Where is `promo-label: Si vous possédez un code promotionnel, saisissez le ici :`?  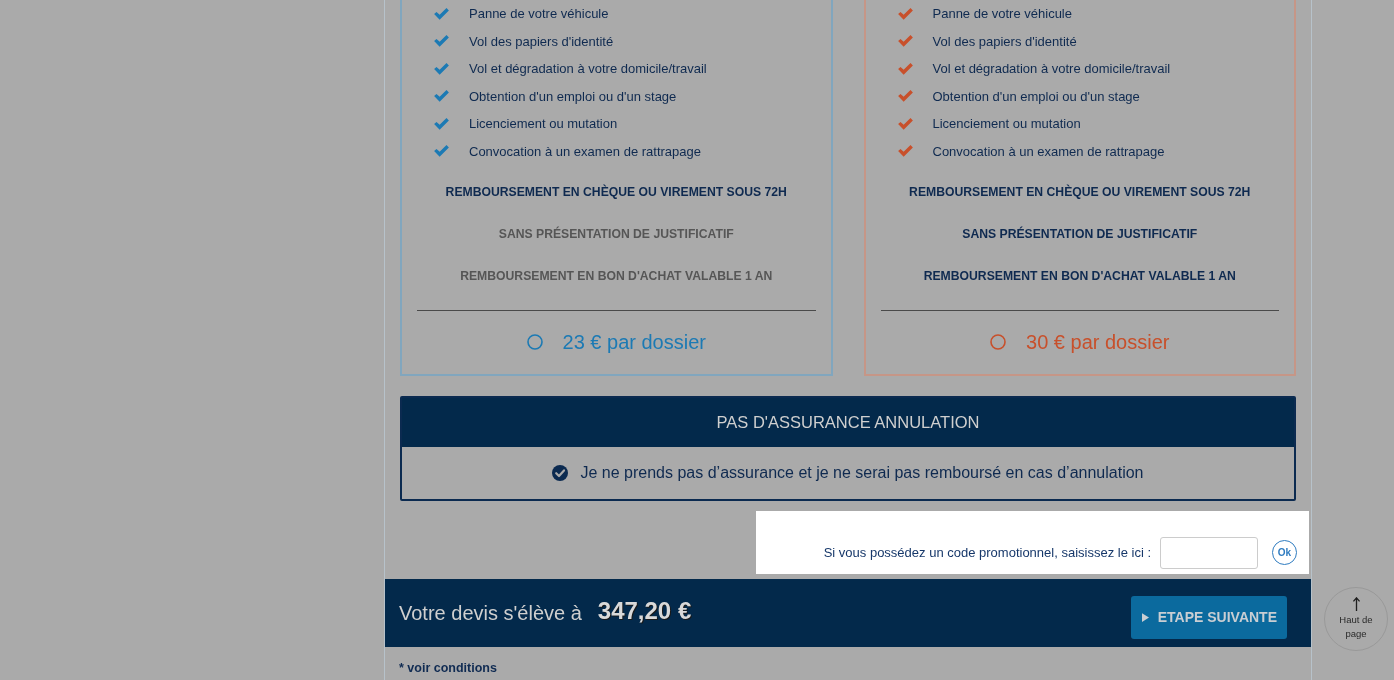
promo-label: Si vous possédez un code promotionnel, saisissez le ici : is located at coordinates (987, 552).